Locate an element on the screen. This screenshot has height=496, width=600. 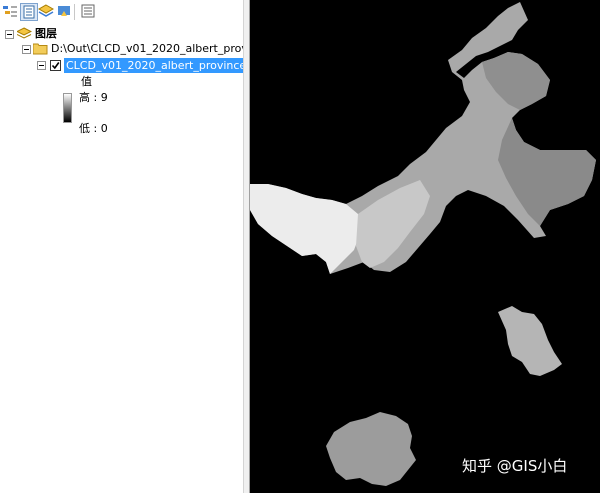
list-by-selection-button is located at coordinates (65, 12).